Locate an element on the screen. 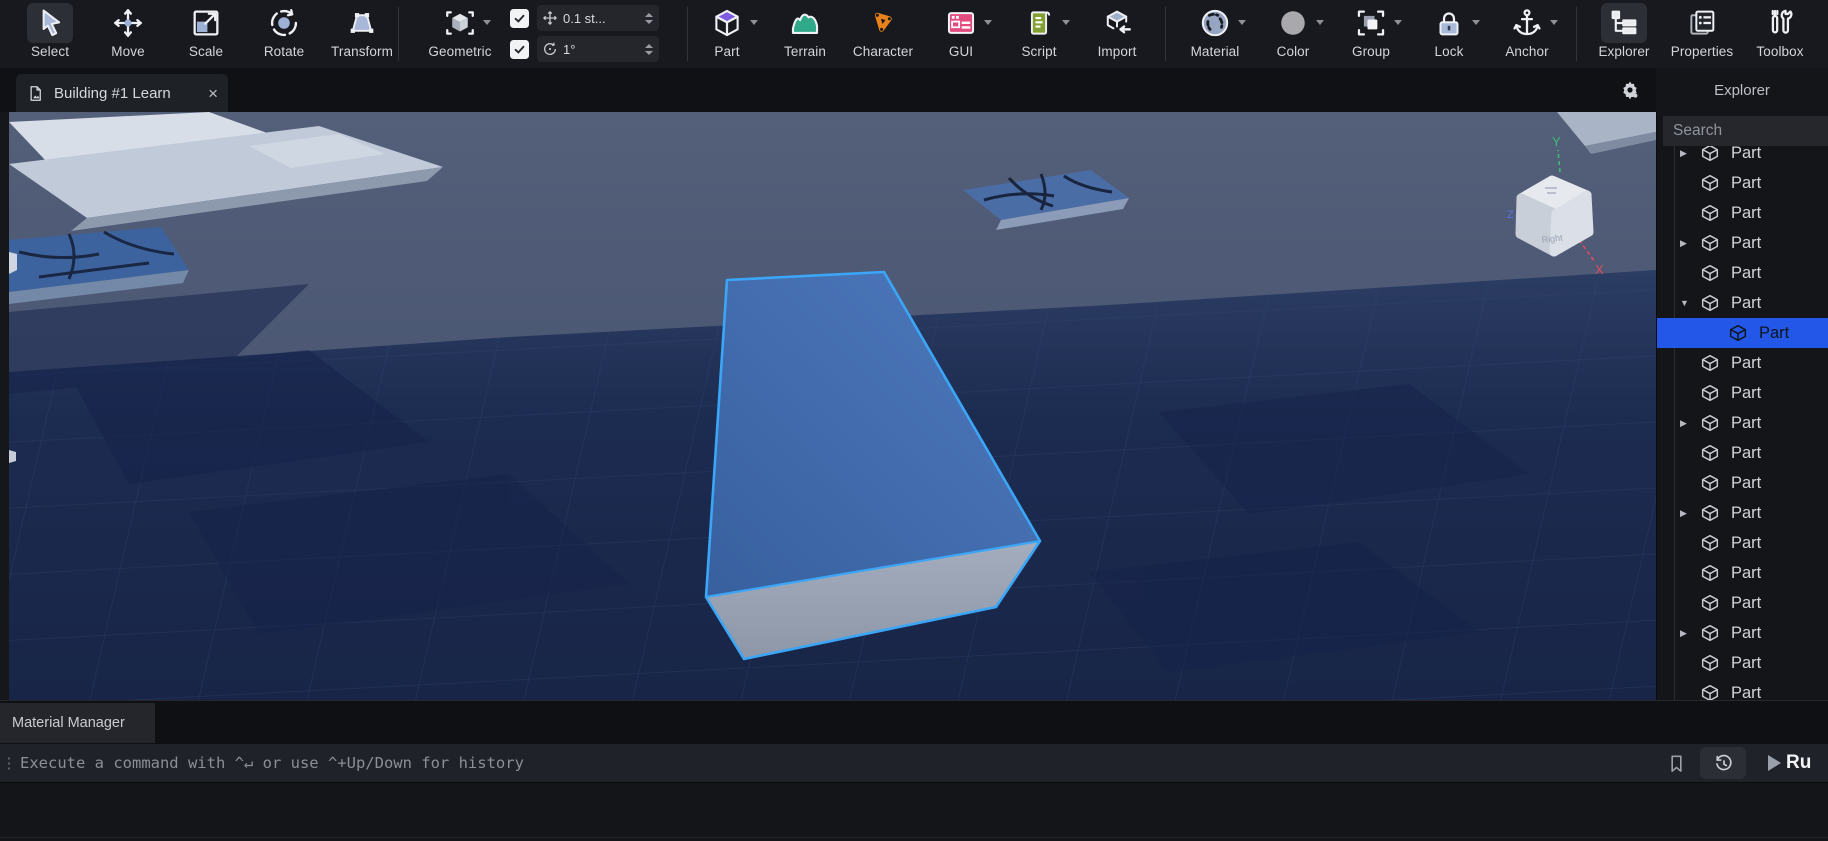 The image size is (1828, 841). rotate-icon is located at coordinates (284, 23).